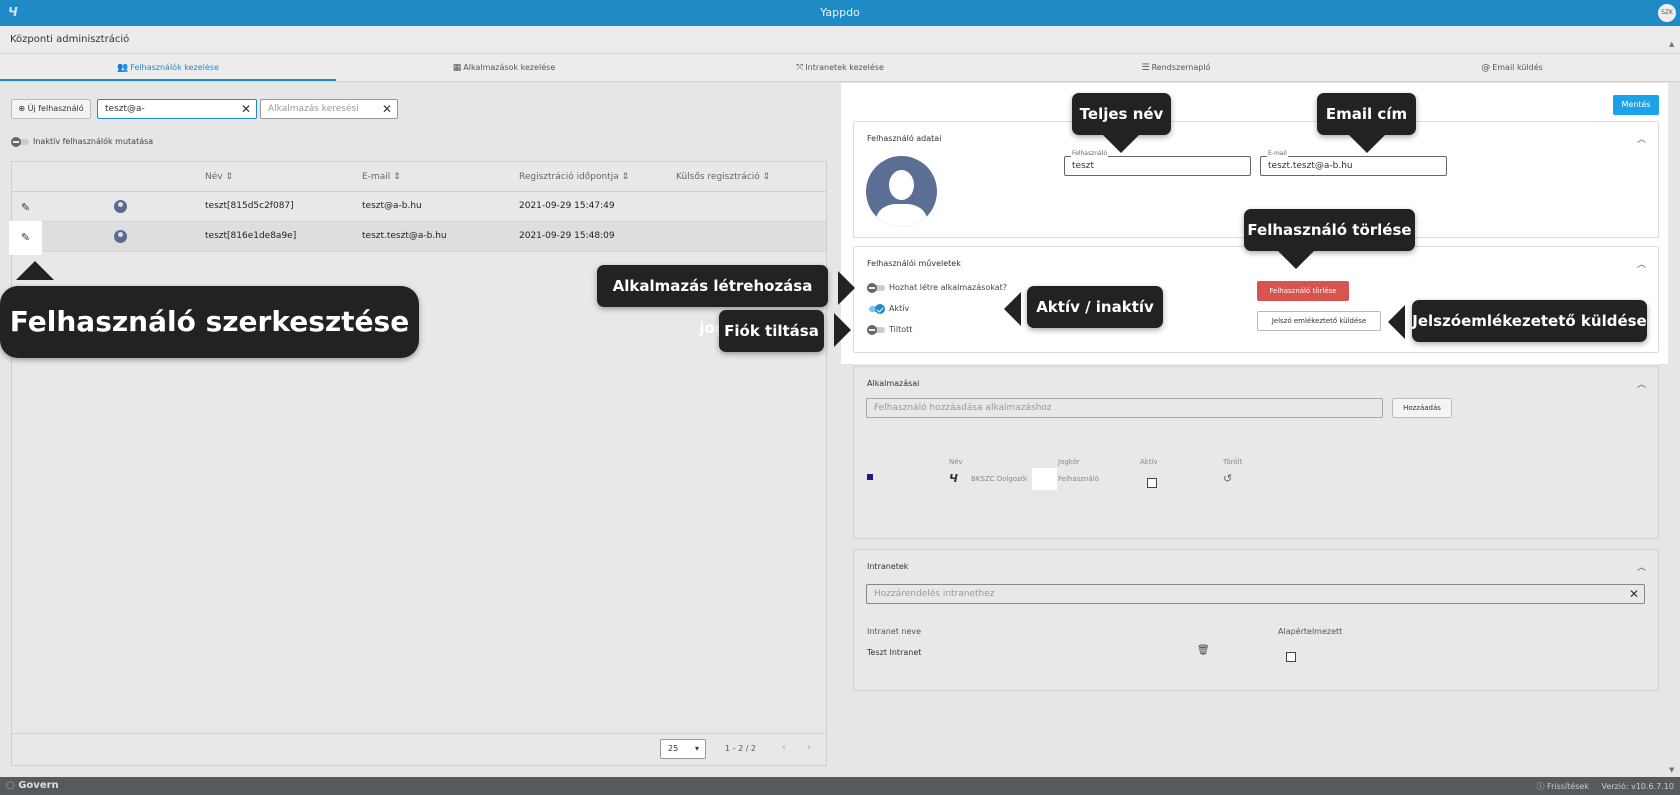  What do you see at coordinates (1486, 68) in the screenshot?
I see `at-icon: @` at bounding box center [1486, 68].